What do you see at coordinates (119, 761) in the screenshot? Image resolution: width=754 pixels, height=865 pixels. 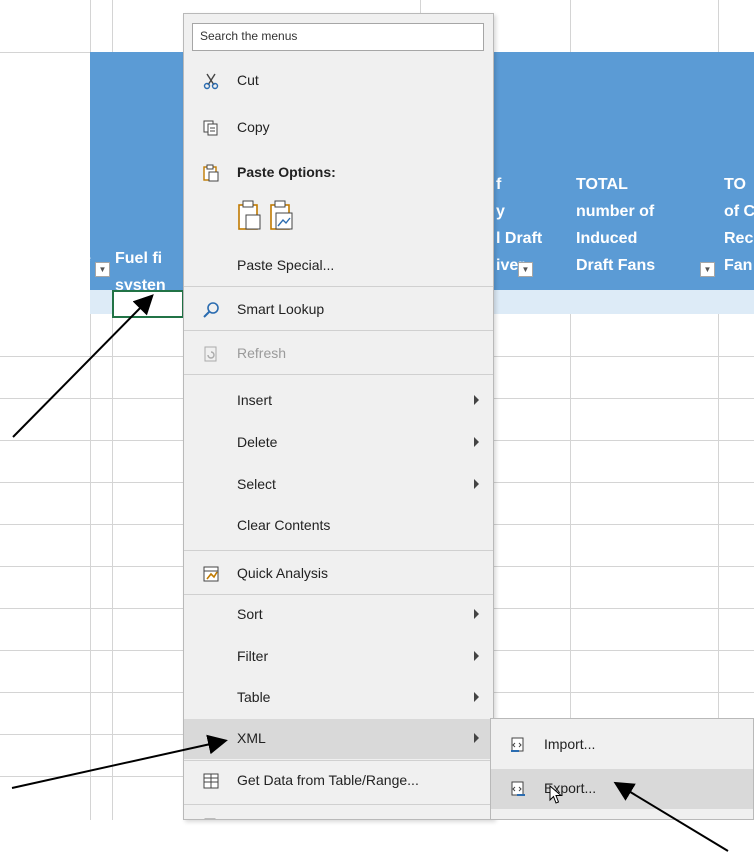 I see `annotation-arrow-to-xml` at bounding box center [119, 761].